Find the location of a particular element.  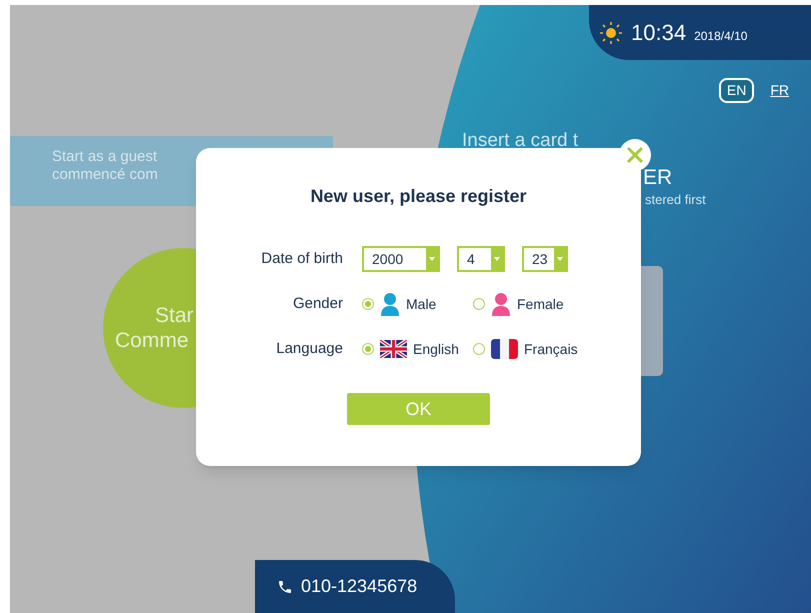

clock-time: 10:34 is located at coordinates (658, 33).